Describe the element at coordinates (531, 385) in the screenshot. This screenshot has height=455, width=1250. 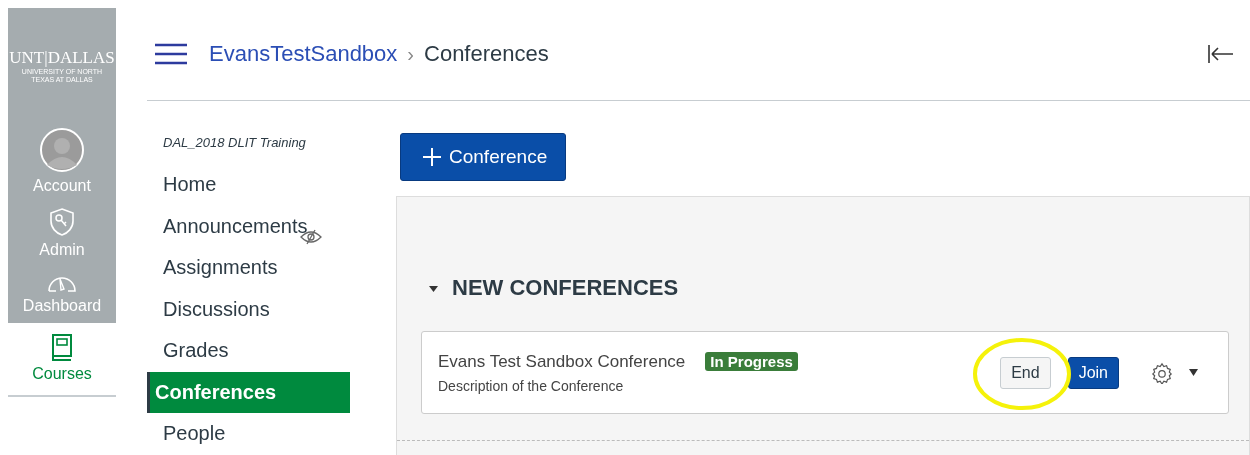
I see `conference-description: Description of the Conference` at that location.